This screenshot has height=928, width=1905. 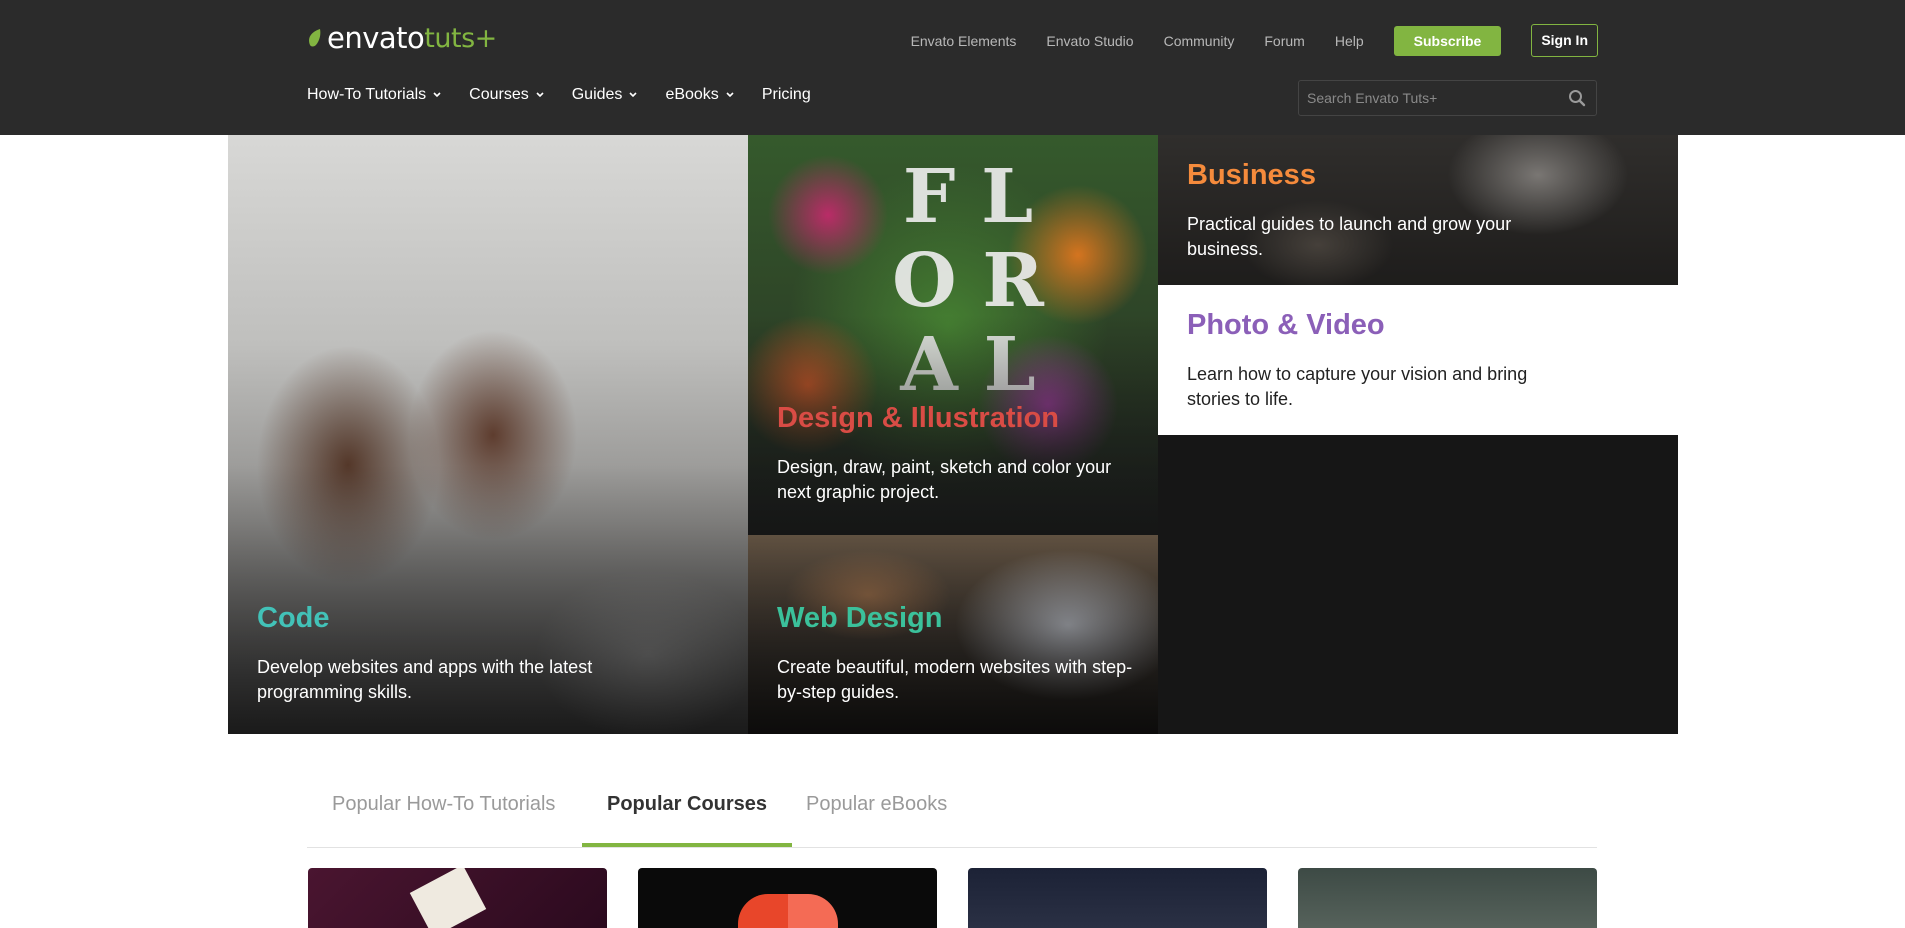 What do you see at coordinates (1577, 98) in the screenshot?
I see `search-icon` at bounding box center [1577, 98].